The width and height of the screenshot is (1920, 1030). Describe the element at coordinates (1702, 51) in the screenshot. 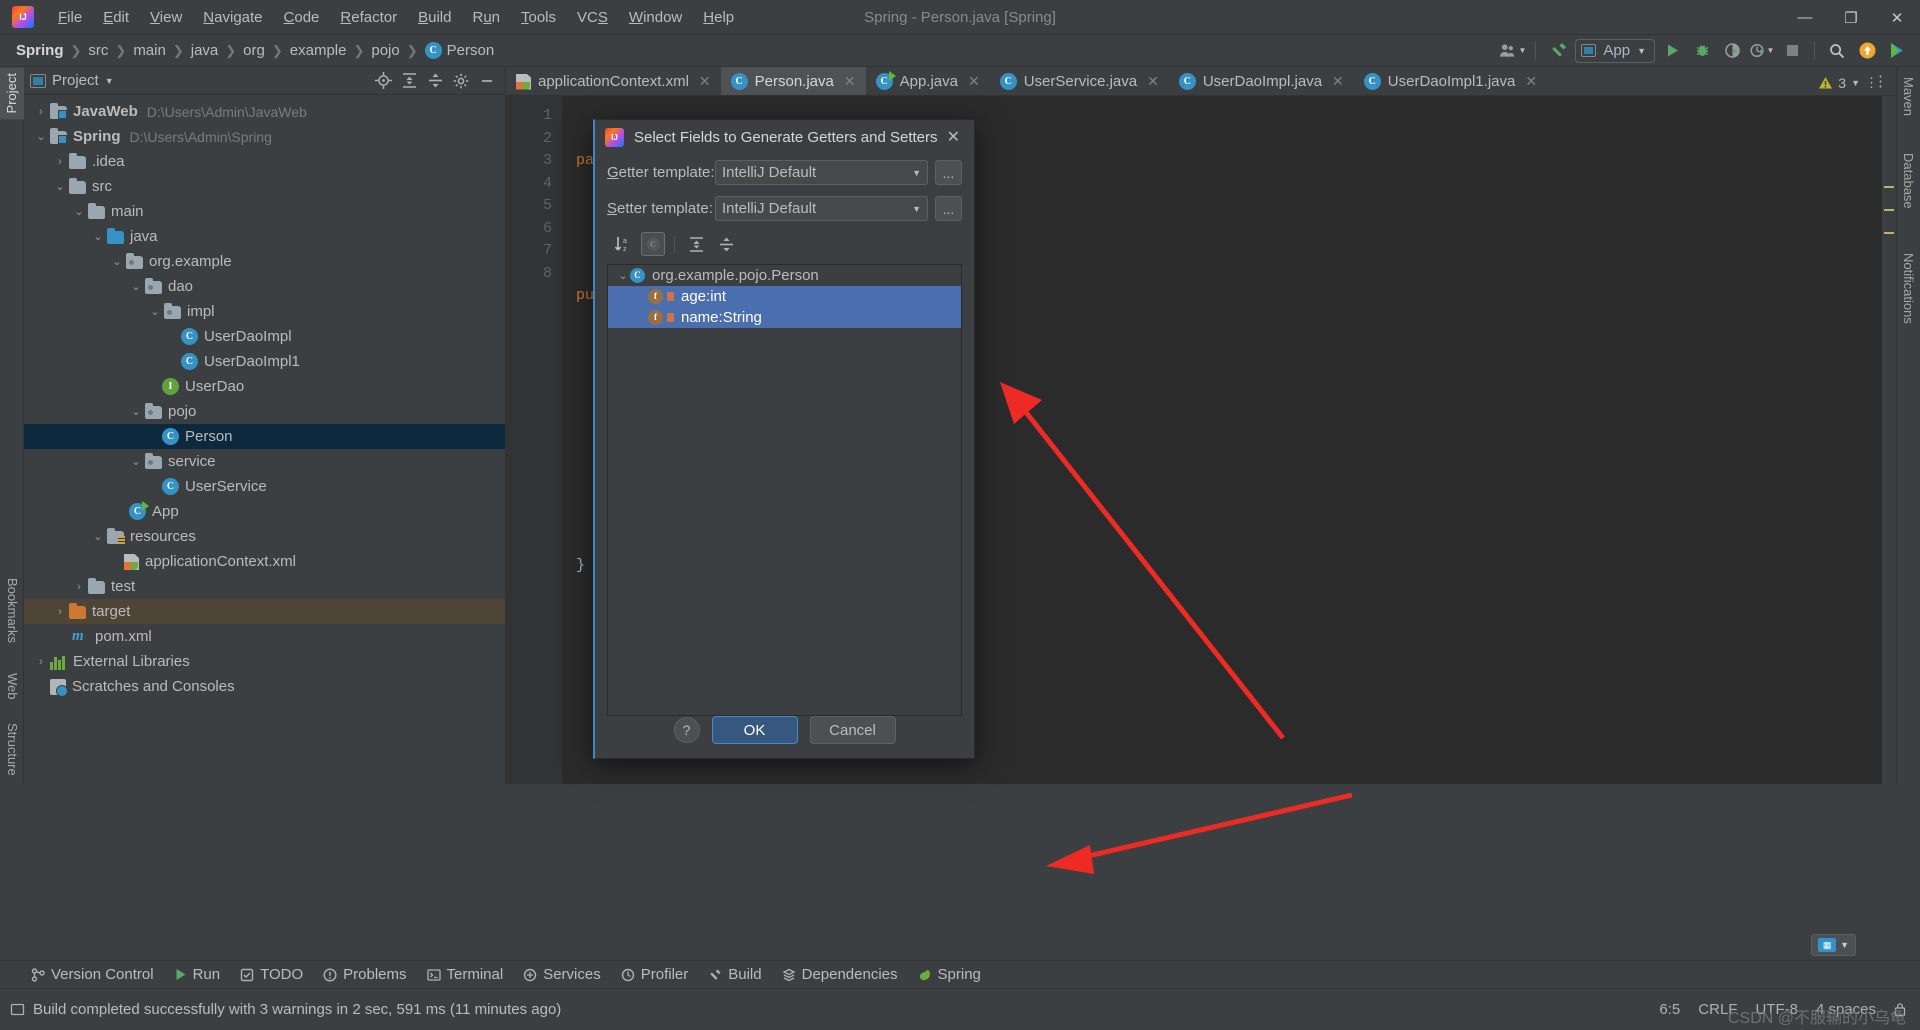

I see `debug-icon` at that location.